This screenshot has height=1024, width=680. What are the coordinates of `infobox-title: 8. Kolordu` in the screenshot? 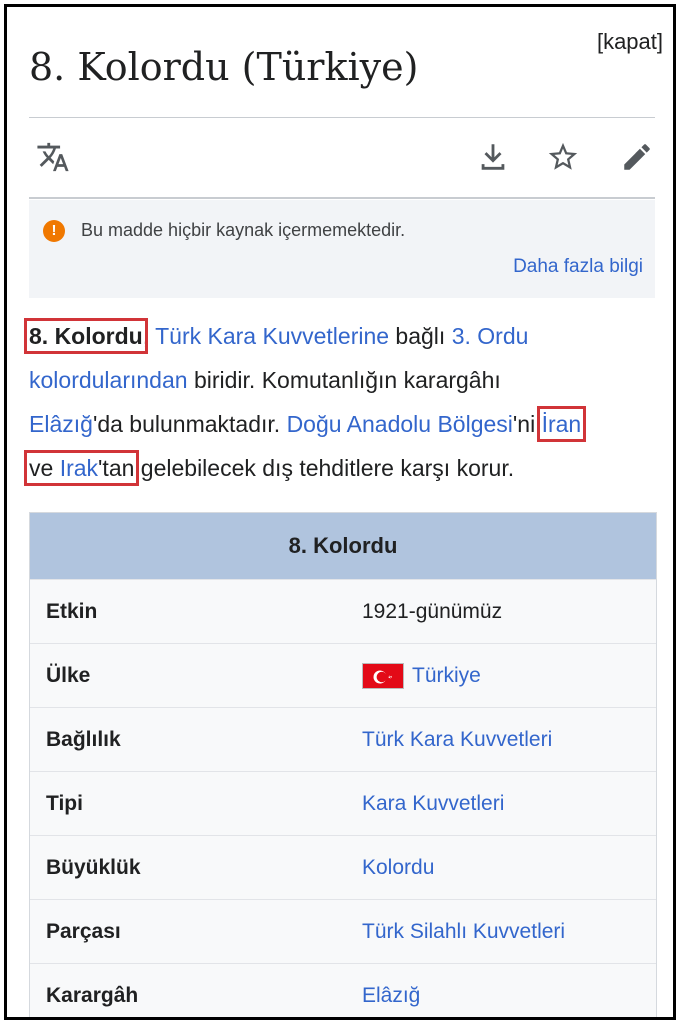 It's located at (343, 546).